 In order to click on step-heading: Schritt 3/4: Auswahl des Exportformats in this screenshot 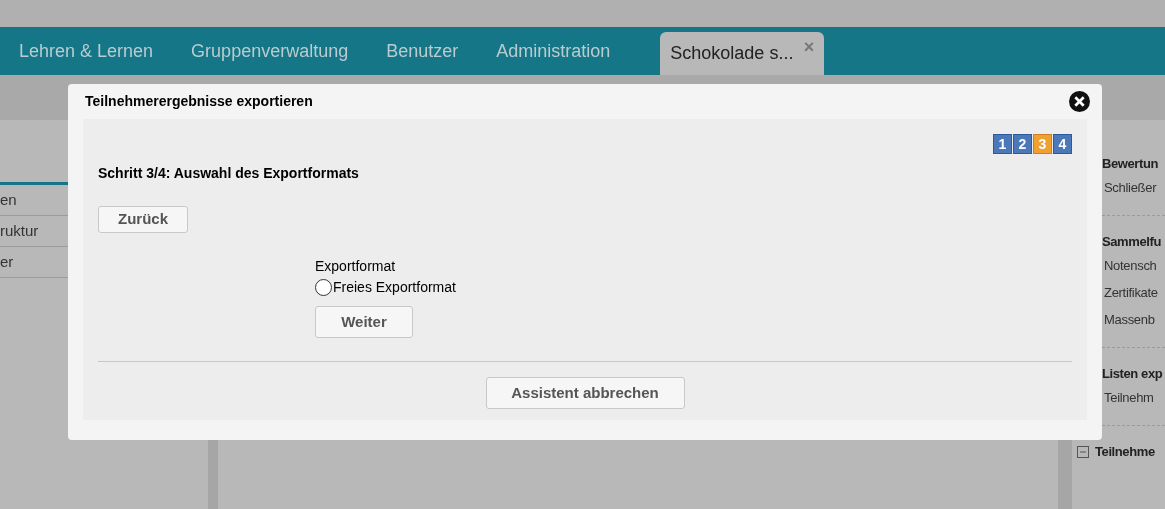, I will do `click(229, 173)`.